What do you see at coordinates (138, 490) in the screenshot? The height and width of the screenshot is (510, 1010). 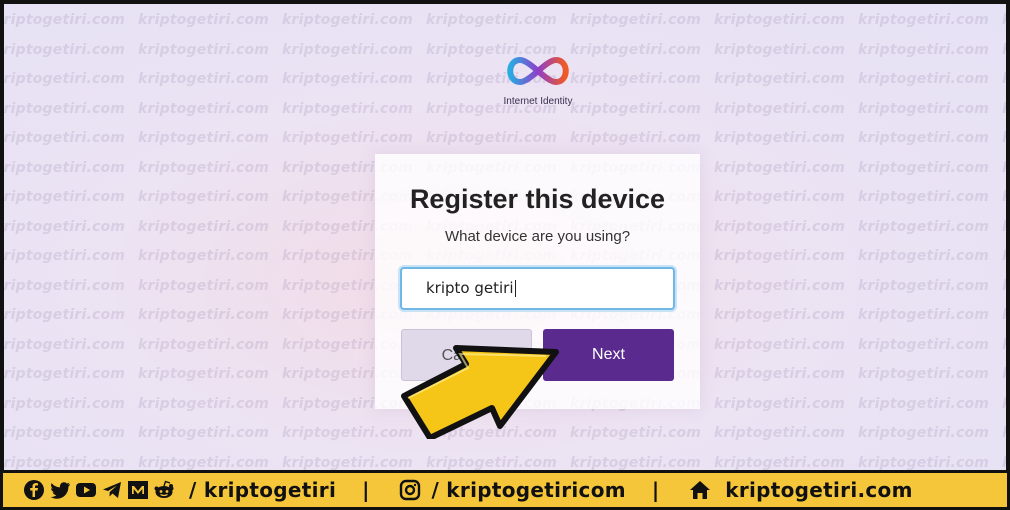 I see `medium-icon` at bounding box center [138, 490].